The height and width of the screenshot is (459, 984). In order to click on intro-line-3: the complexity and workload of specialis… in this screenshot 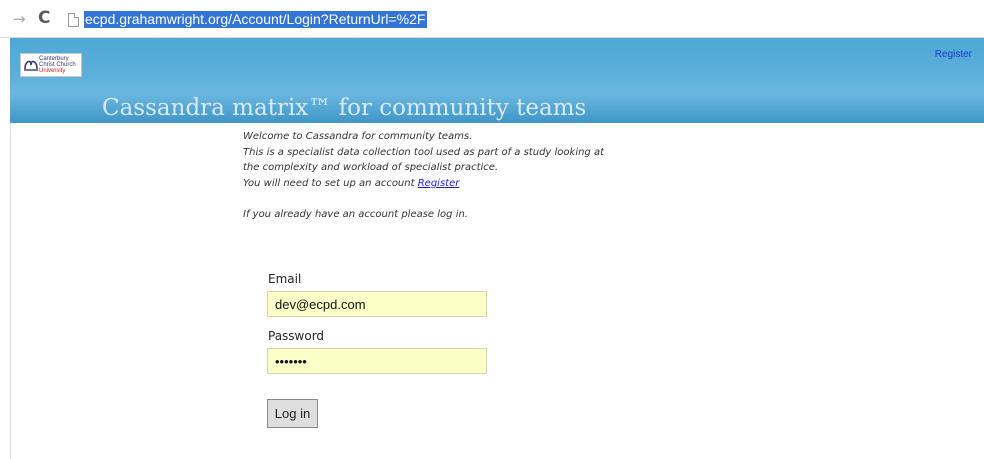, I will do `click(371, 167)`.